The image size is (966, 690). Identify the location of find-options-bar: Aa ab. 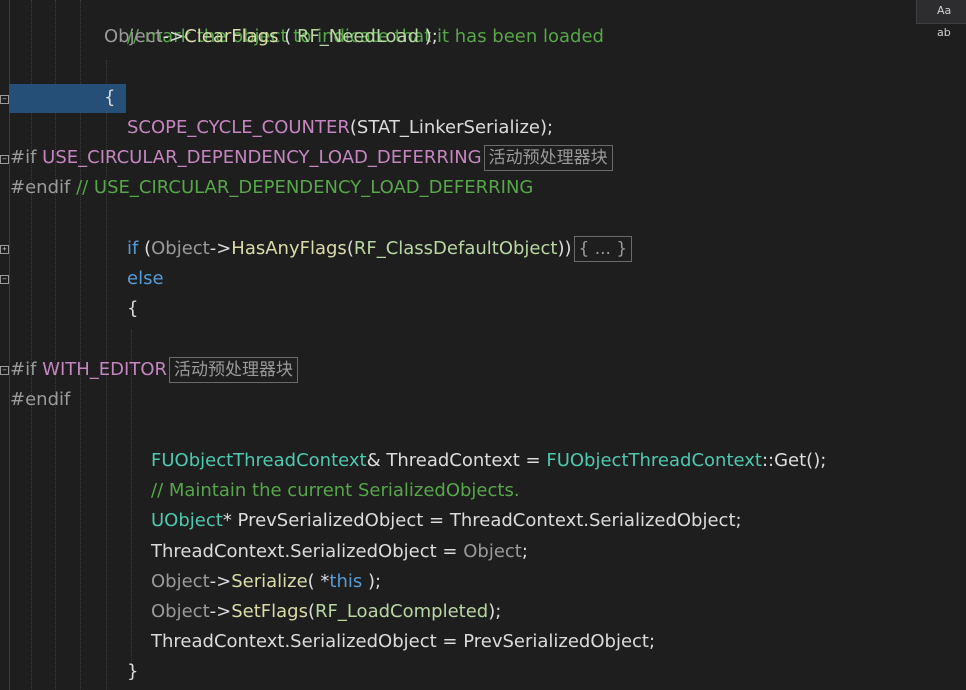
(941, 19).